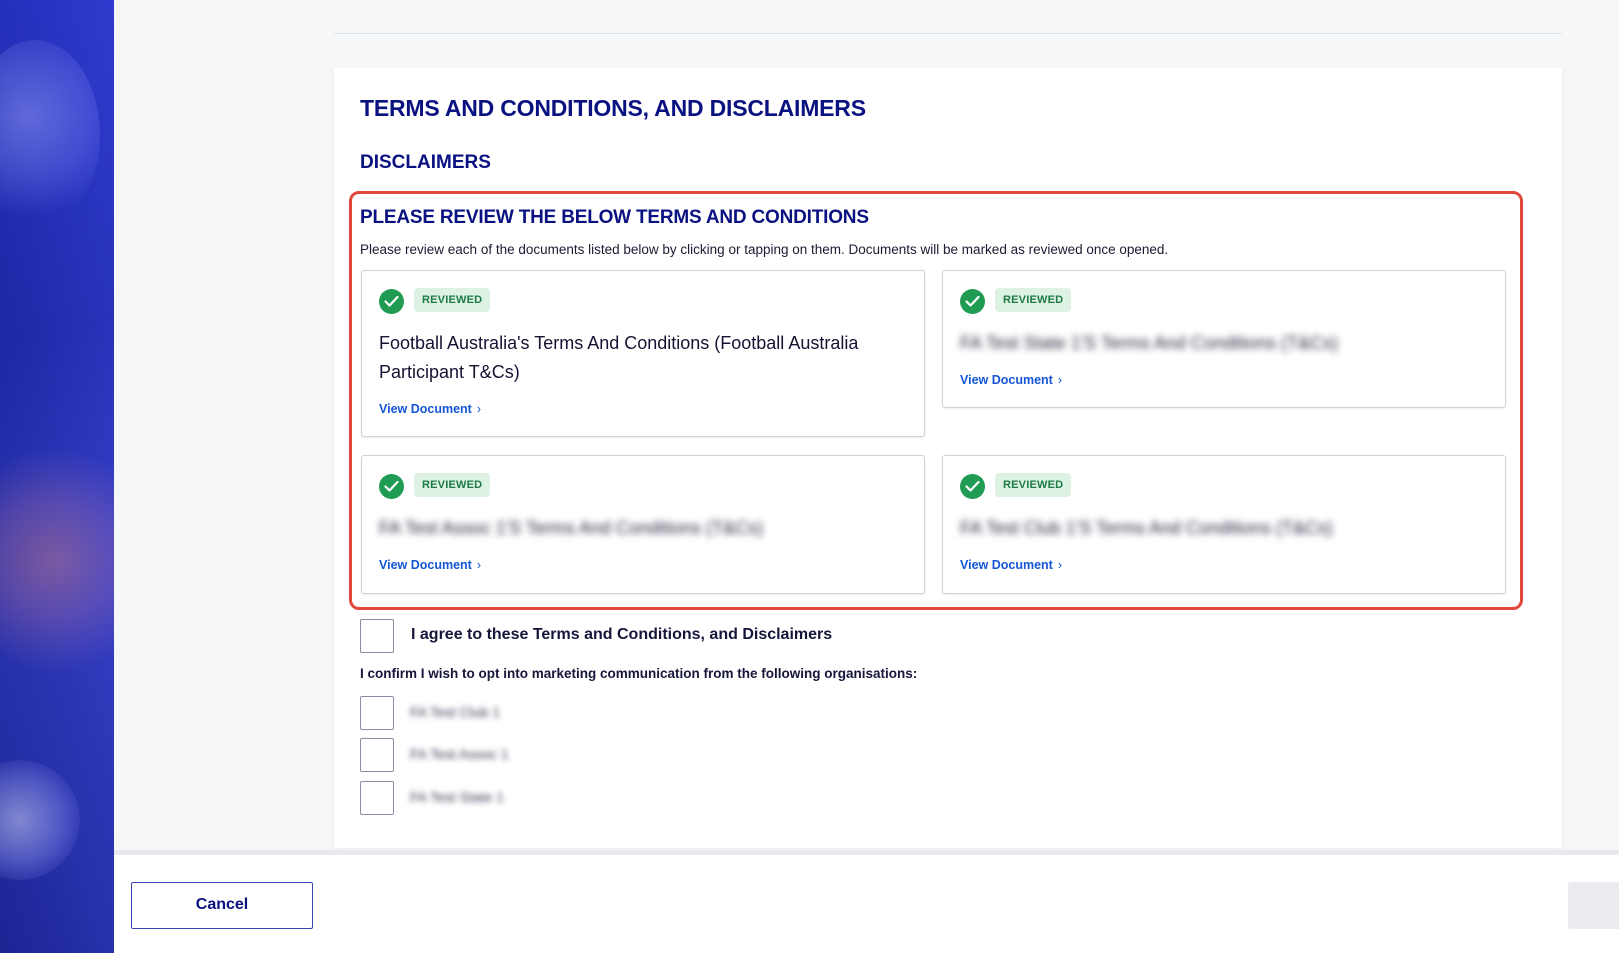 The width and height of the screenshot is (1619, 953). What do you see at coordinates (459, 754) in the screenshot?
I see `marketing-option-label: FA Test Assoc 1` at bounding box center [459, 754].